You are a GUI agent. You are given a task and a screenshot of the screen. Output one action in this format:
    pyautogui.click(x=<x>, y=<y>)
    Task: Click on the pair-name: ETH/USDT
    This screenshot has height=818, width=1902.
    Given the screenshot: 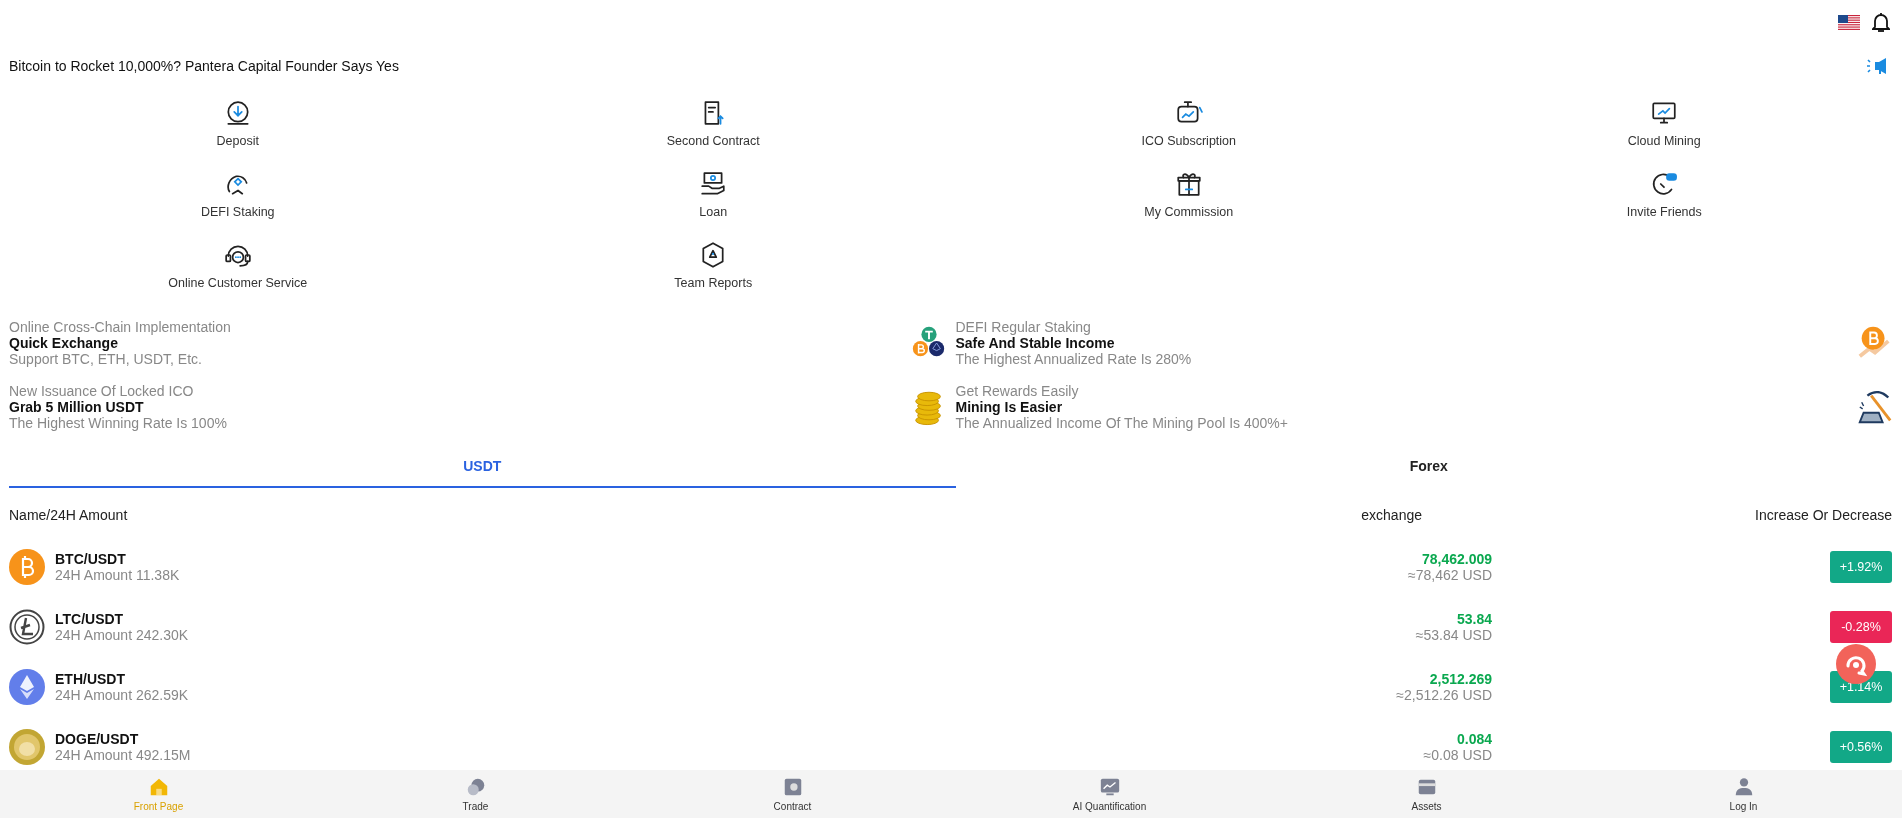 What is the action you would take?
    pyautogui.click(x=122, y=679)
    